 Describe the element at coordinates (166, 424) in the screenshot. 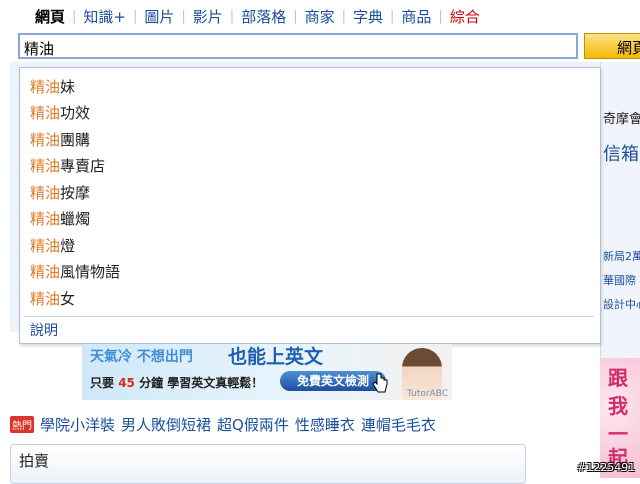

I see `hot-link: 男人敗倒短裙` at that location.